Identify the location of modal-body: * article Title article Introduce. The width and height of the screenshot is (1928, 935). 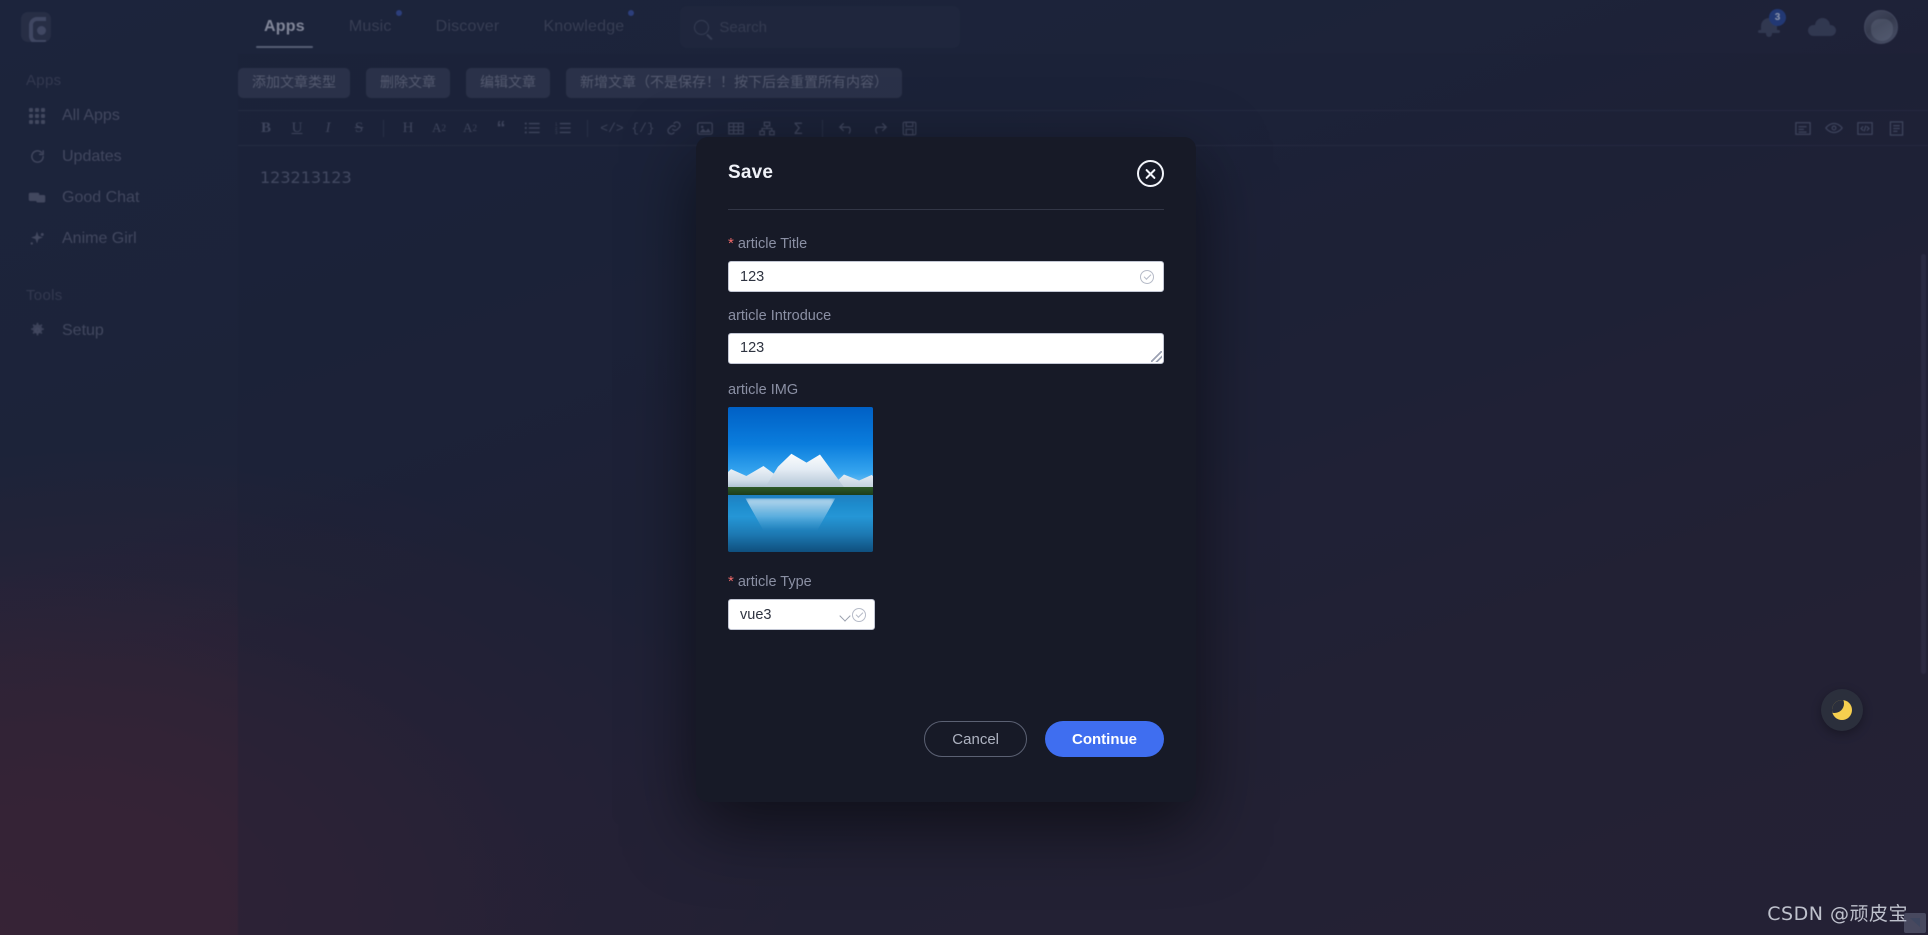
(946, 420).